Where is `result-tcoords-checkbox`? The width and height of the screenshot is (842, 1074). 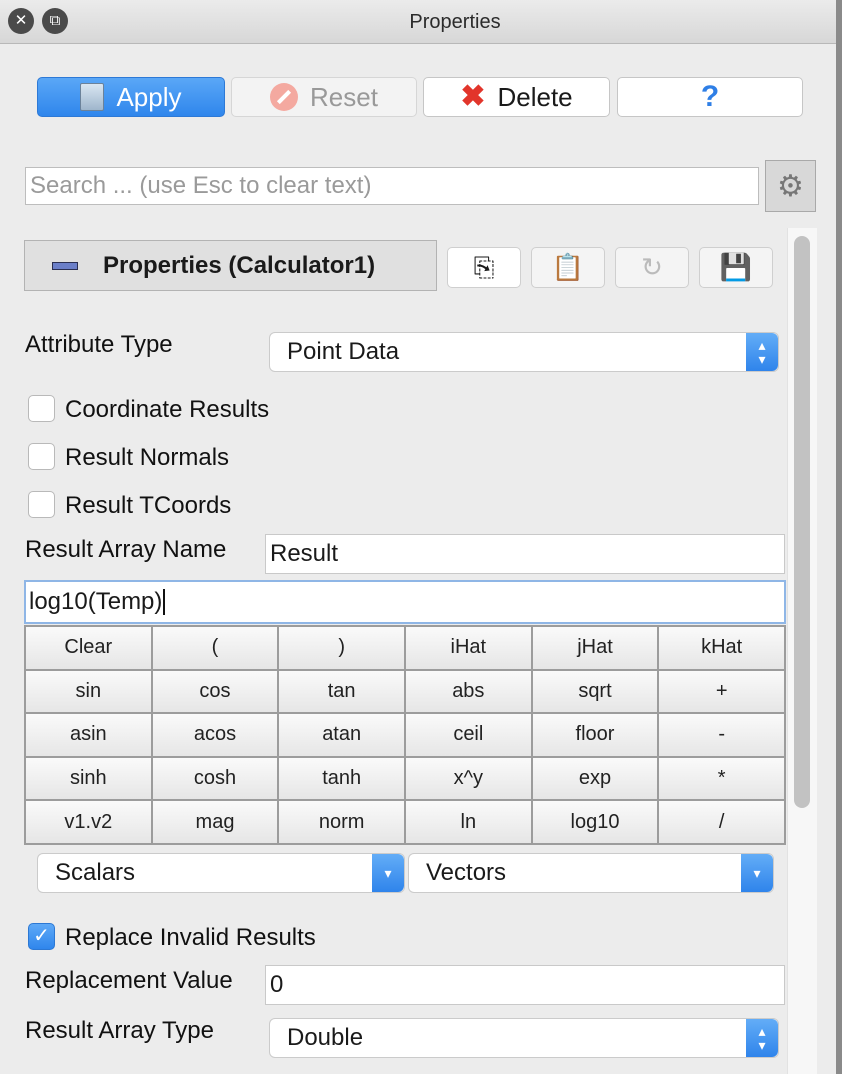
result-tcoords-checkbox is located at coordinates (41, 504).